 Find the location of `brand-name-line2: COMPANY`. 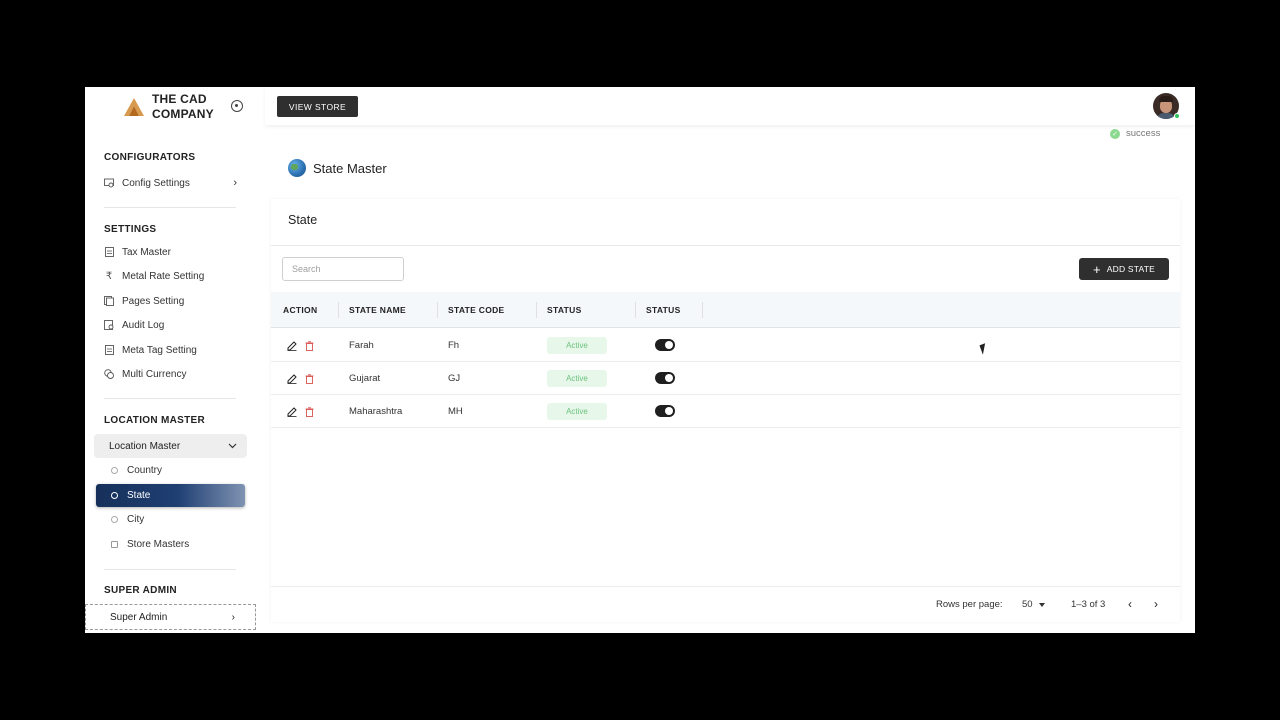

brand-name-line2: COMPANY is located at coordinates (183, 114).